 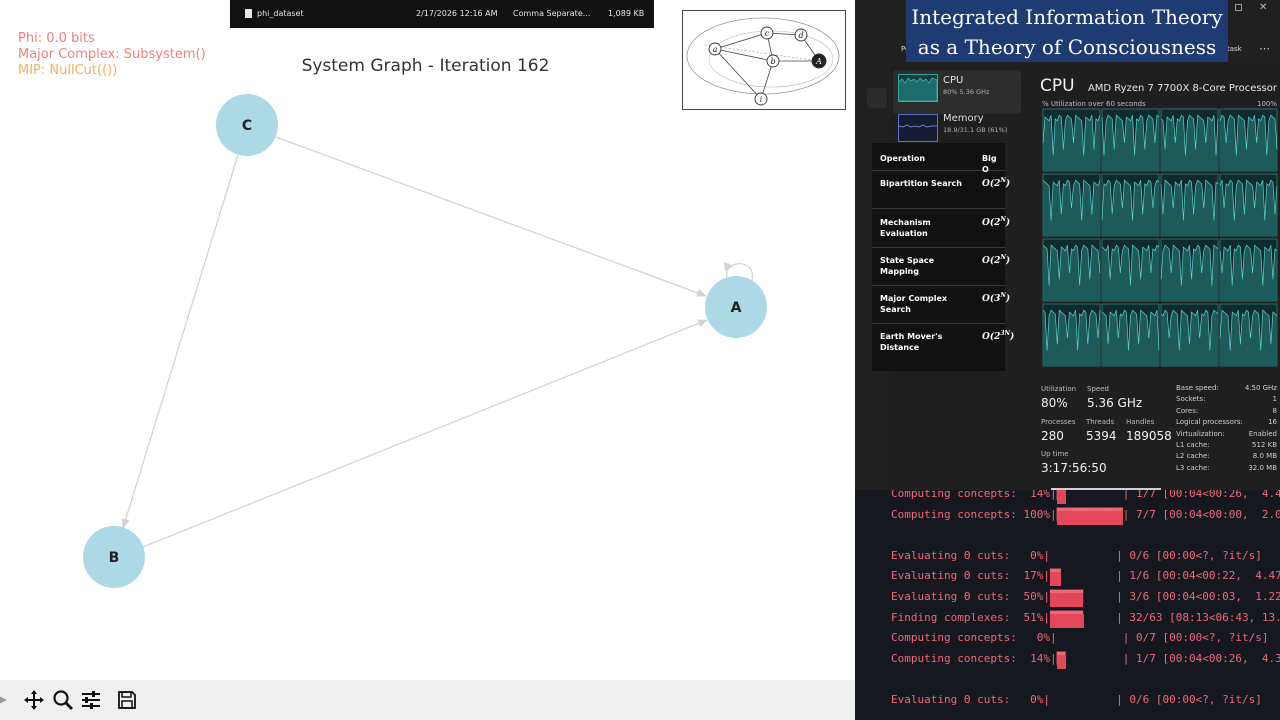 What do you see at coordinates (1054, 403) in the screenshot?
I see `utilization-value: 80%` at bounding box center [1054, 403].